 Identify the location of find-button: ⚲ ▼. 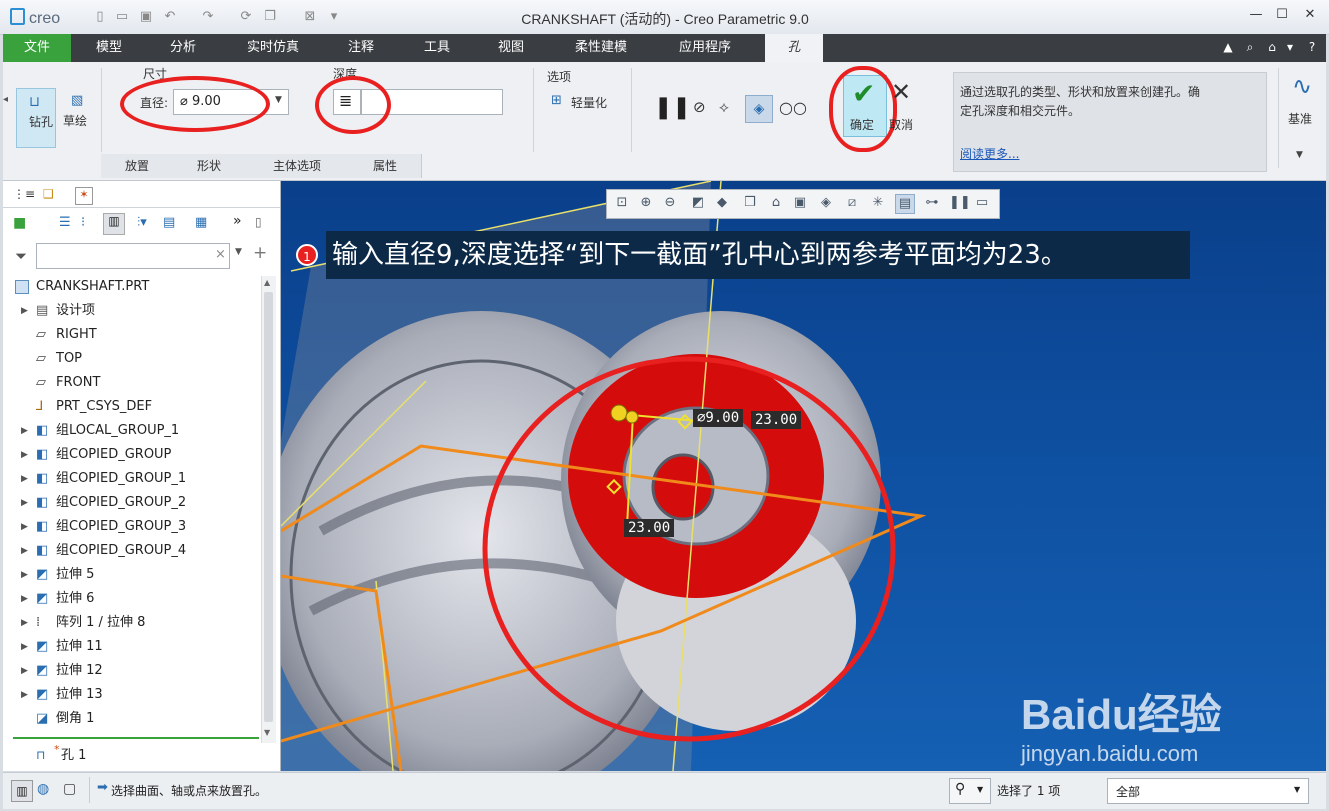
(970, 791).